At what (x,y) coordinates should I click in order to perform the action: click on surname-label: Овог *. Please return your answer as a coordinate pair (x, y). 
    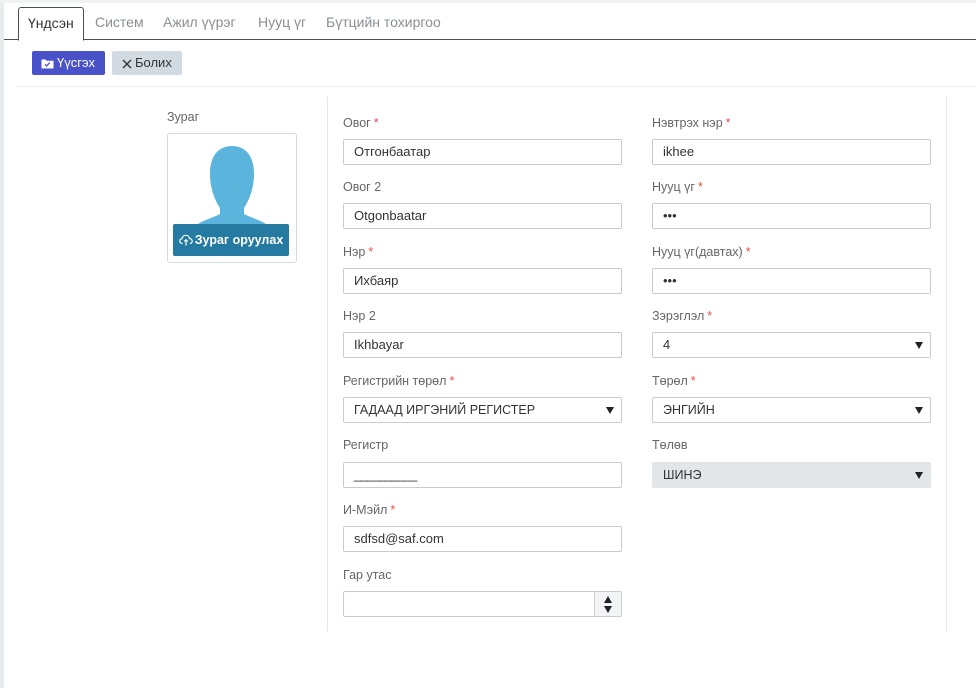
    Looking at the image, I should click on (361, 123).